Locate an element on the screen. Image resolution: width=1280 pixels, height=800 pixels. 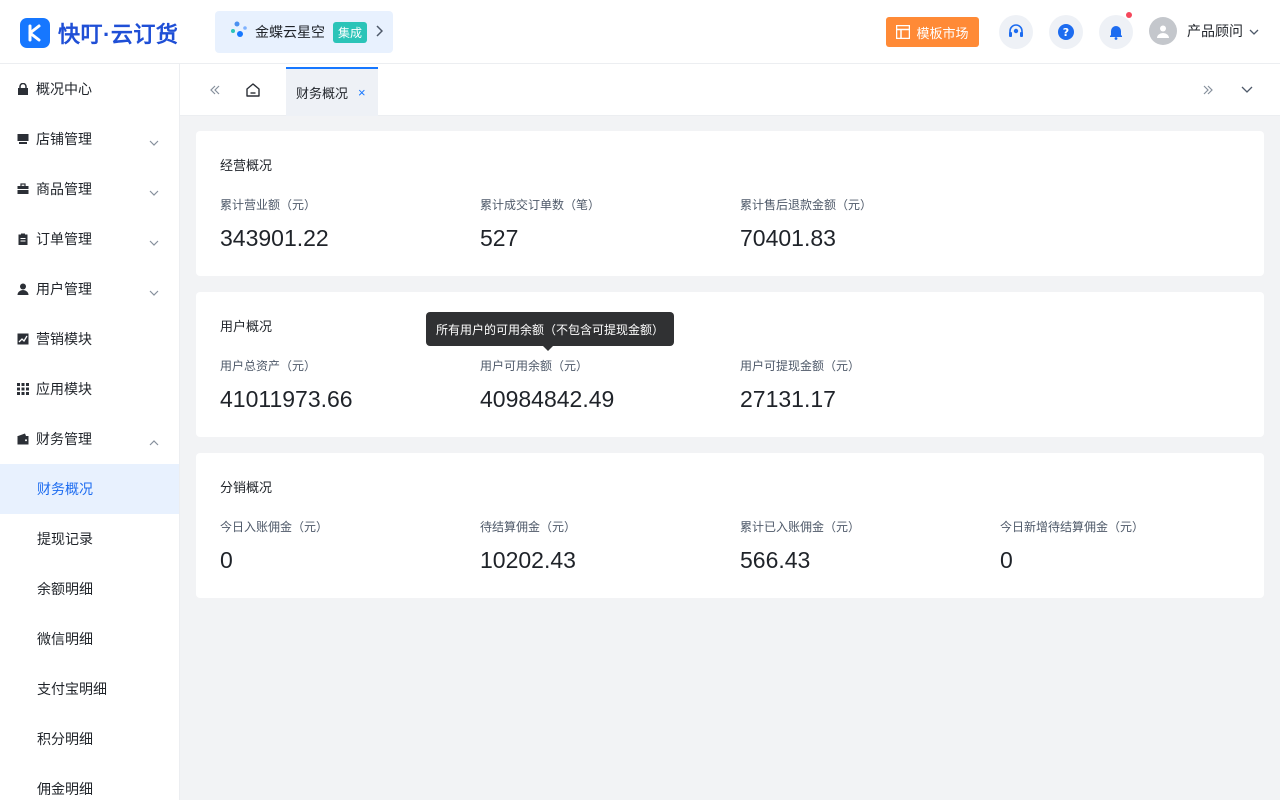
stat-today-commission: 今日入账佣金（元） 0 is located at coordinates (274, 546).